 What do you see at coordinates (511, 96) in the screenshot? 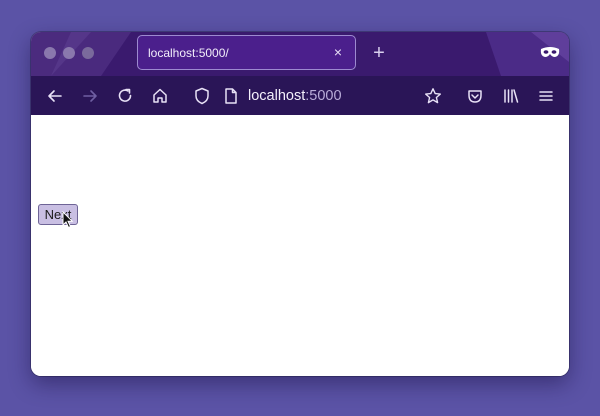
I see `library-icon` at bounding box center [511, 96].